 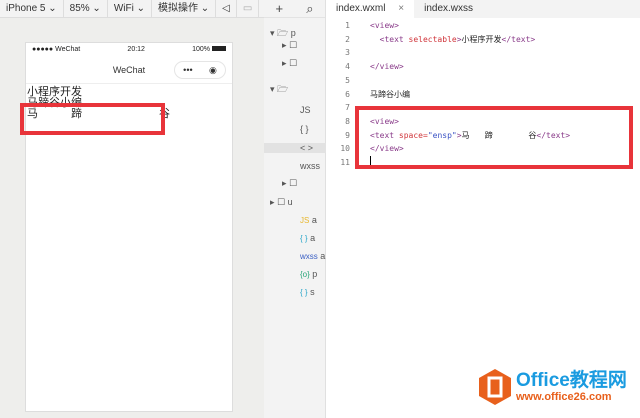 I want to click on code-line: 3, so click(x=483, y=53).